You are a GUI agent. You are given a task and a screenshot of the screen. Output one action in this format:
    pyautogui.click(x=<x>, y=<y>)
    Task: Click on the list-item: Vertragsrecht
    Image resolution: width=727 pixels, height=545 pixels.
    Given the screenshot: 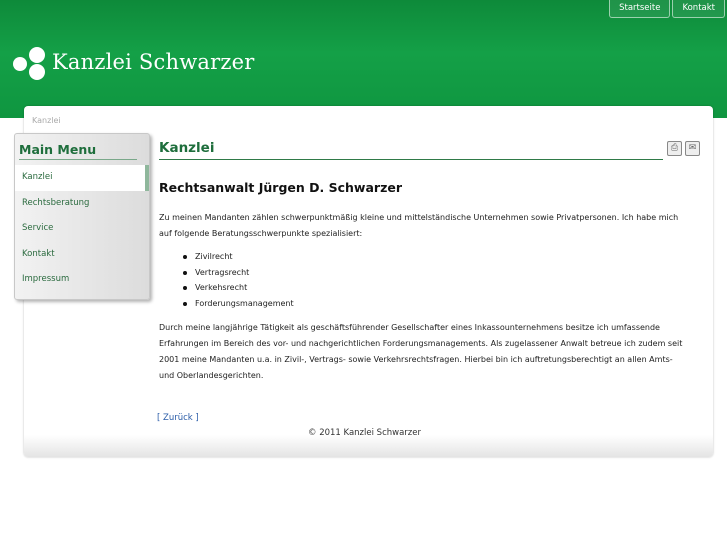 What is the action you would take?
    pyautogui.click(x=238, y=273)
    